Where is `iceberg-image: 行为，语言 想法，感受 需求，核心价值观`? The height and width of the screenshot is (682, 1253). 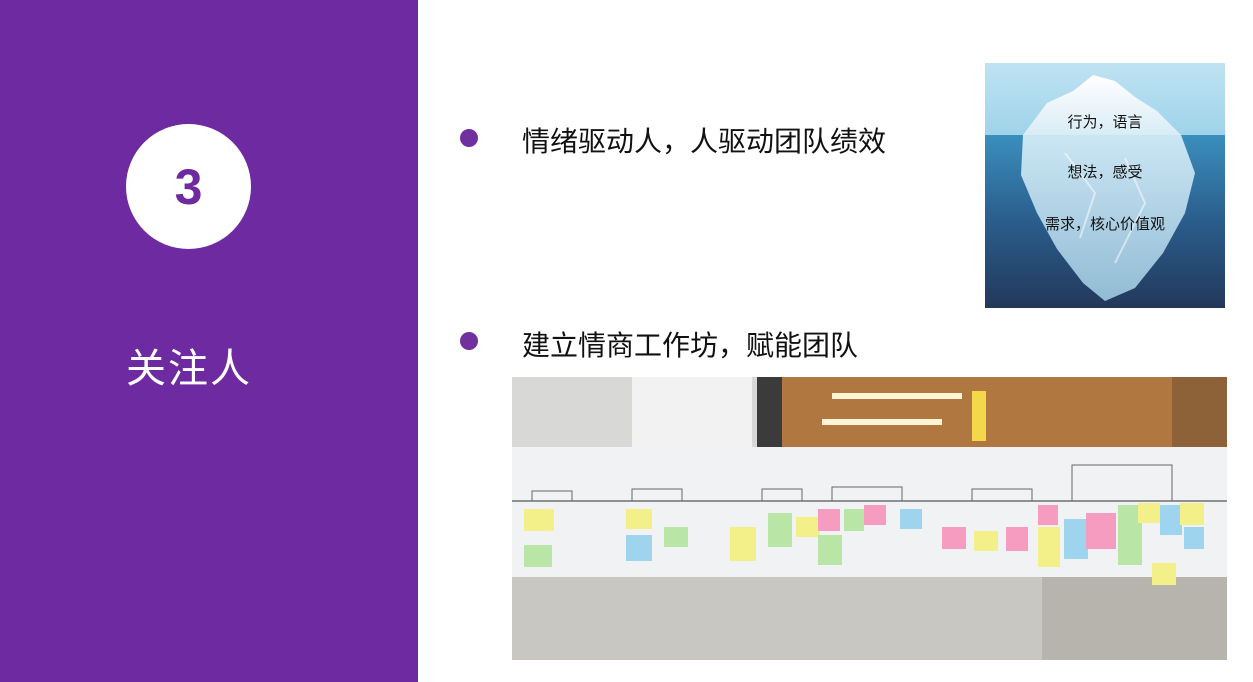
iceberg-image: 行为，语言 想法，感受 需求，核心价值观 is located at coordinates (1105, 185).